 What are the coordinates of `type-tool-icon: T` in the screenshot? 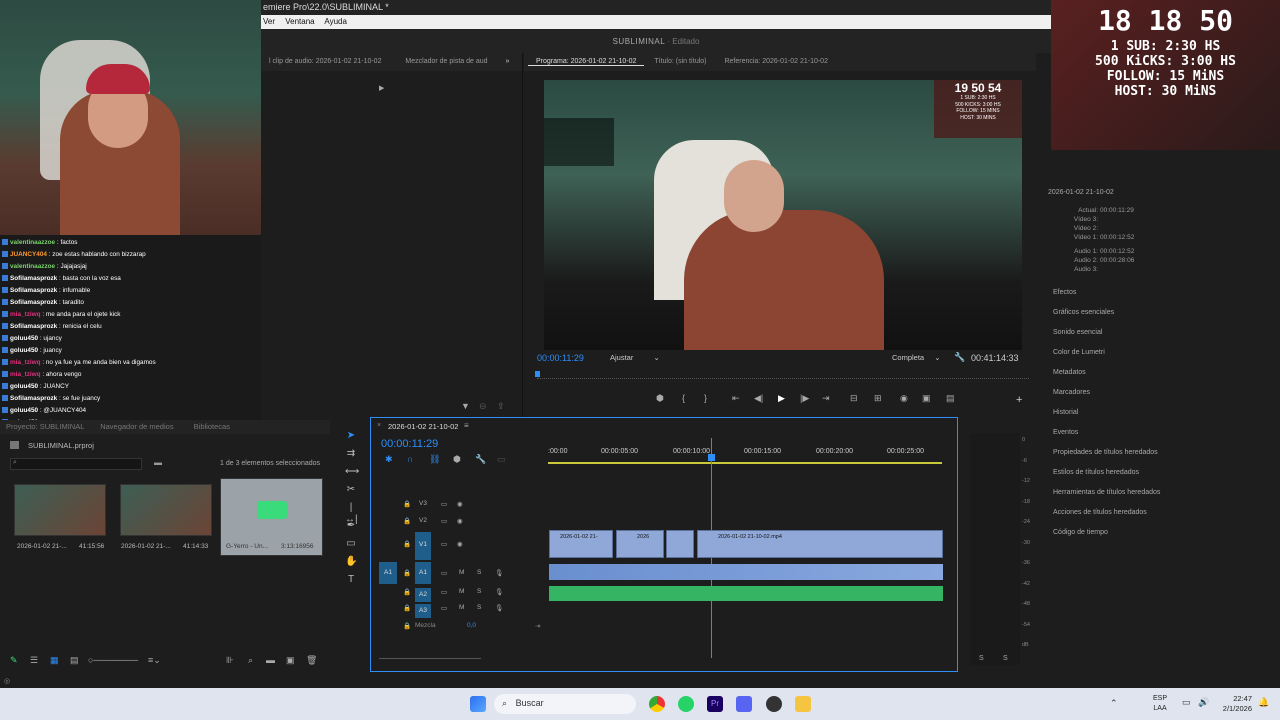 It's located at (351, 580).